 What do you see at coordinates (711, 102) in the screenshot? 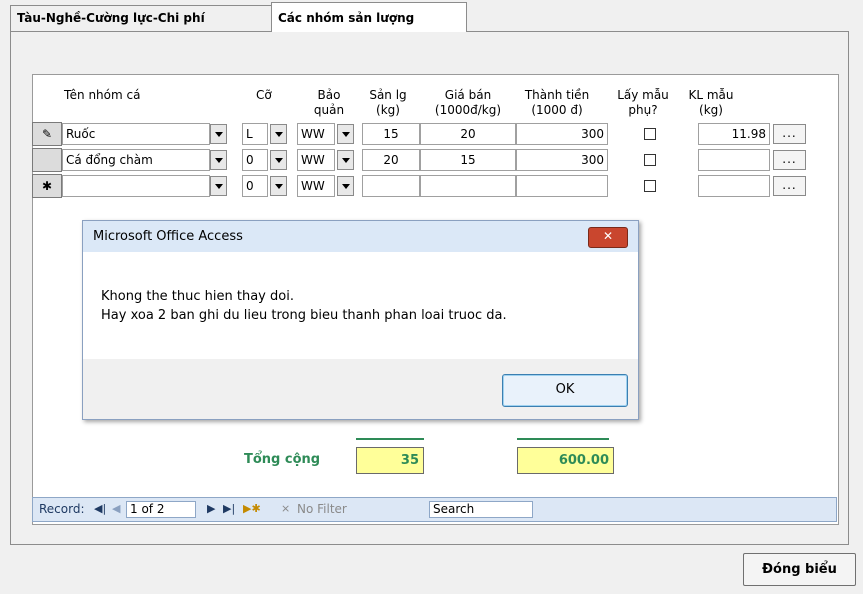
I see `header-kl-mau: KL mẫu (kg)` at bounding box center [711, 102].